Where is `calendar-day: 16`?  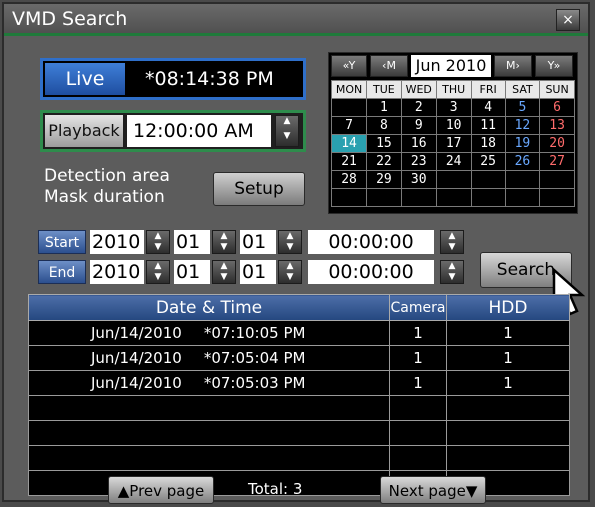
calendar-day: 16 is located at coordinates (418, 143).